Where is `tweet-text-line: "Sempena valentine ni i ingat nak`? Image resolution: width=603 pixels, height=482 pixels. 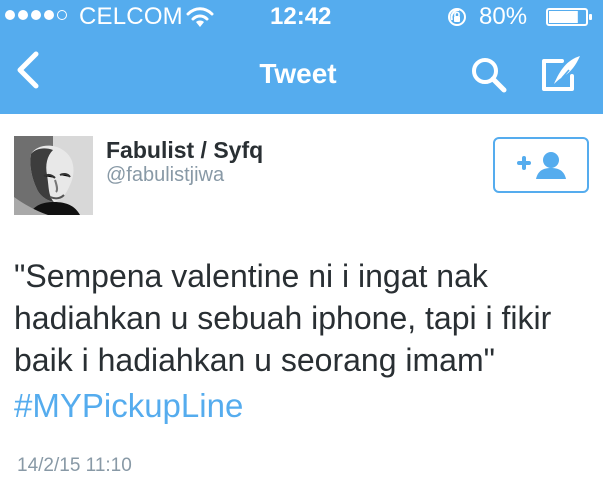
tweet-text-line: "Sempena valentine ni i ingat nak is located at coordinates (251, 276).